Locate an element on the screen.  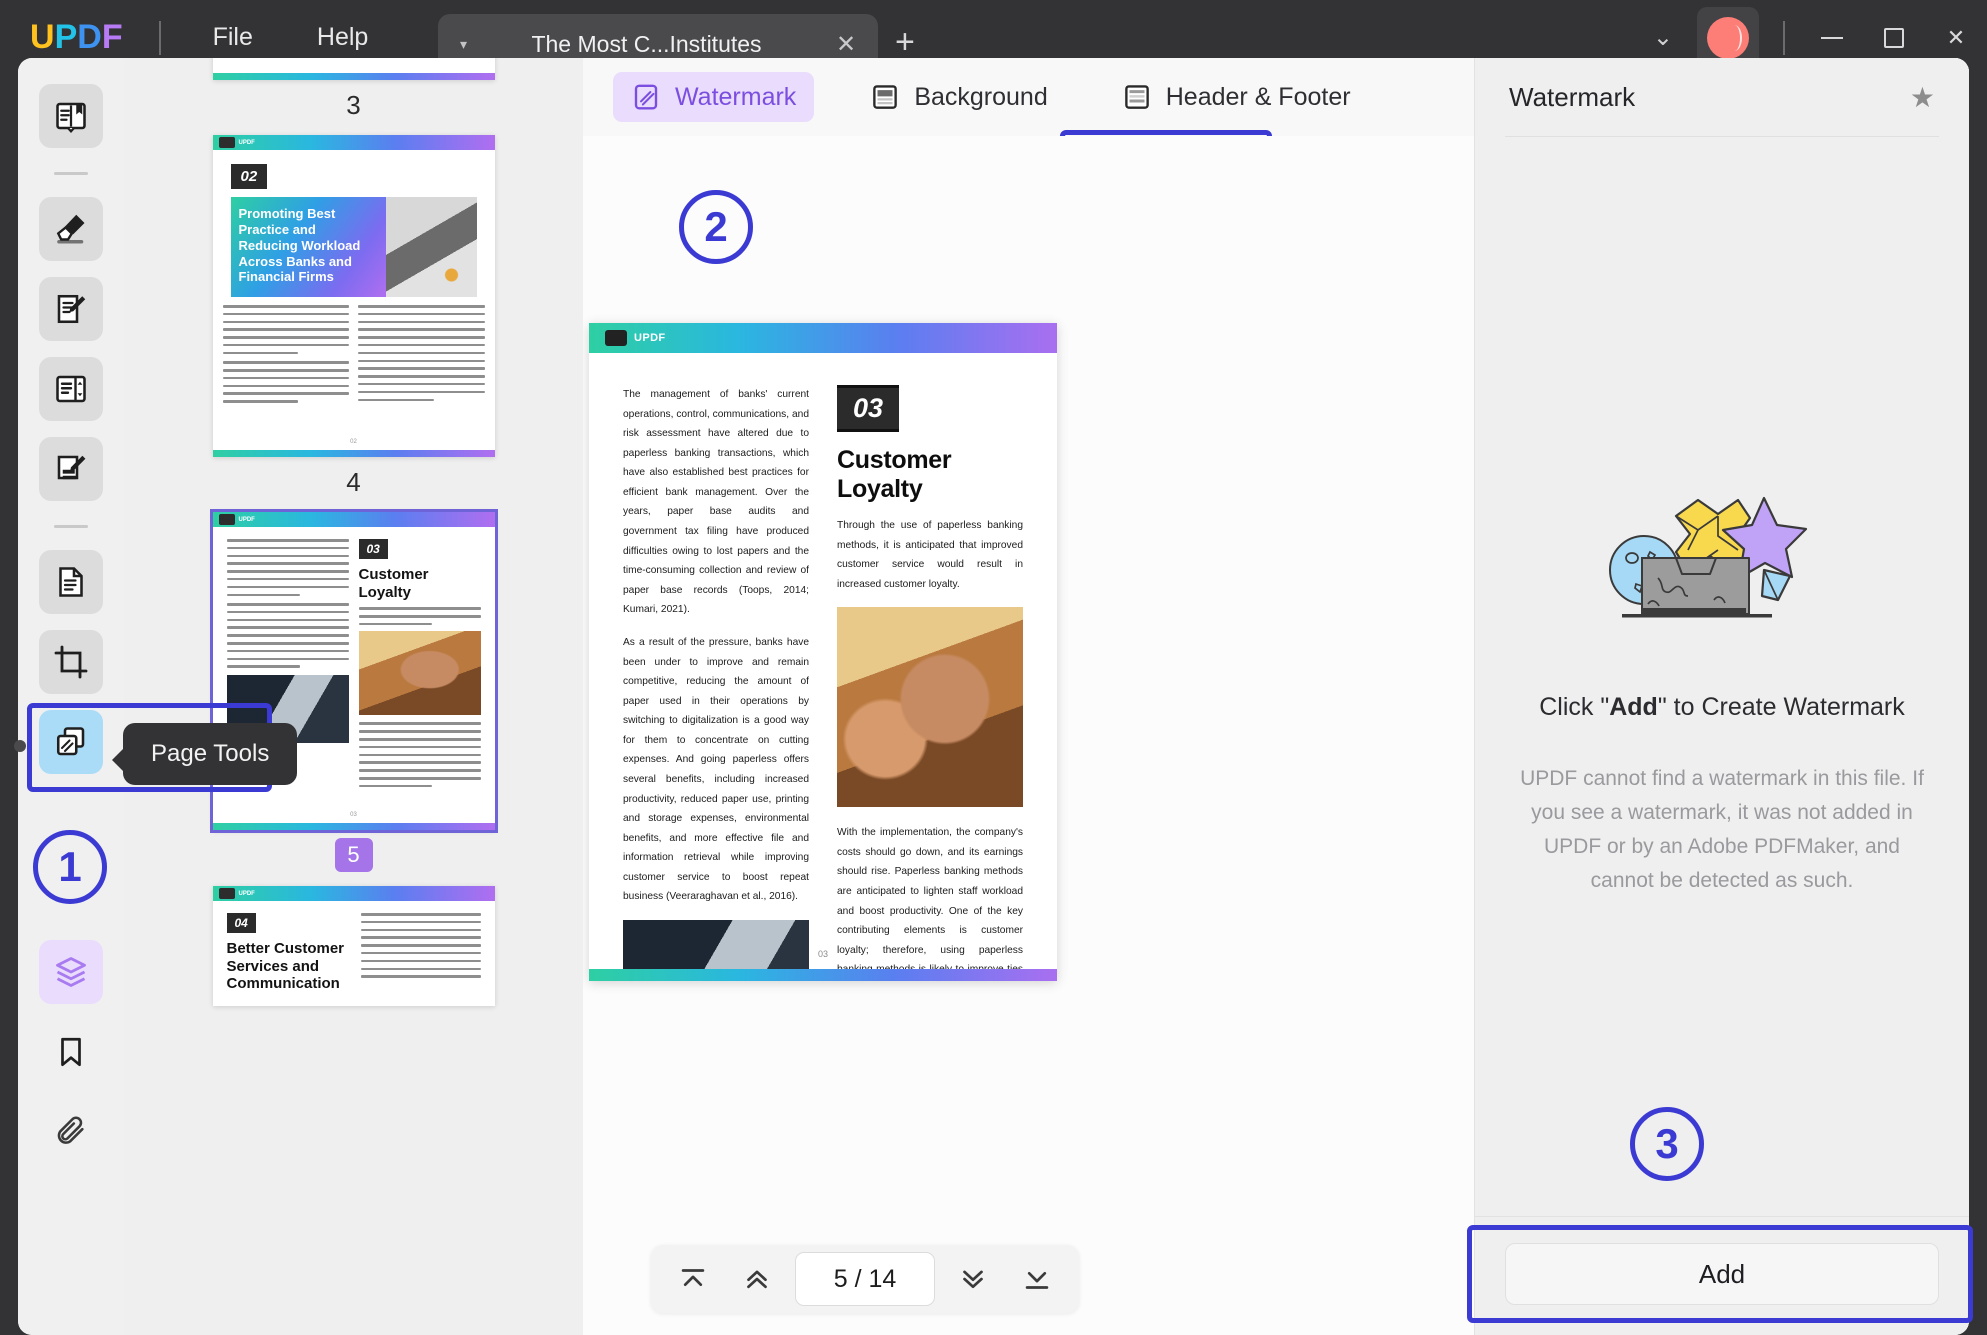
sidebar-item-edit-pdf is located at coordinates (71, 309).